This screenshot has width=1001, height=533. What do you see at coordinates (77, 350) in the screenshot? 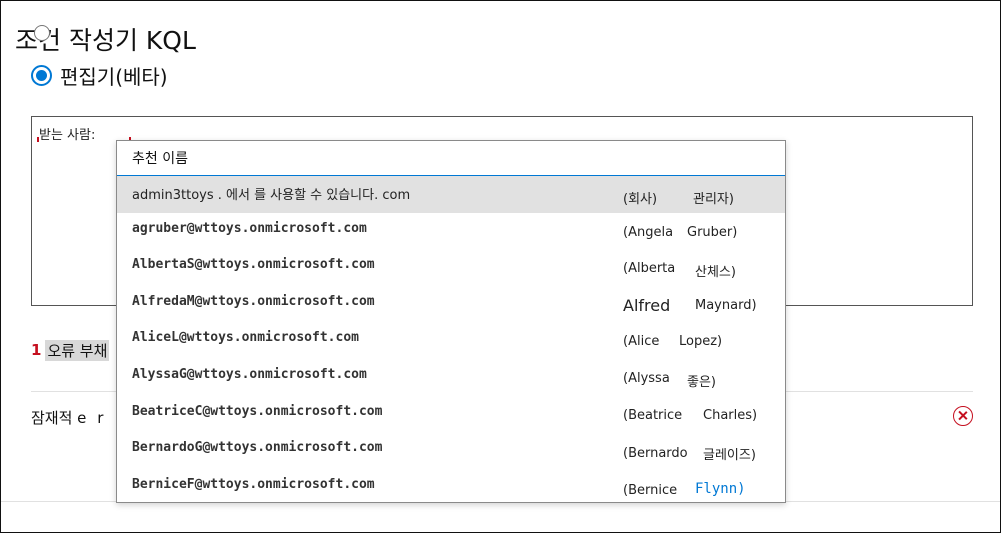
I see `error-label: 오류 부채` at bounding box center [77, 350].